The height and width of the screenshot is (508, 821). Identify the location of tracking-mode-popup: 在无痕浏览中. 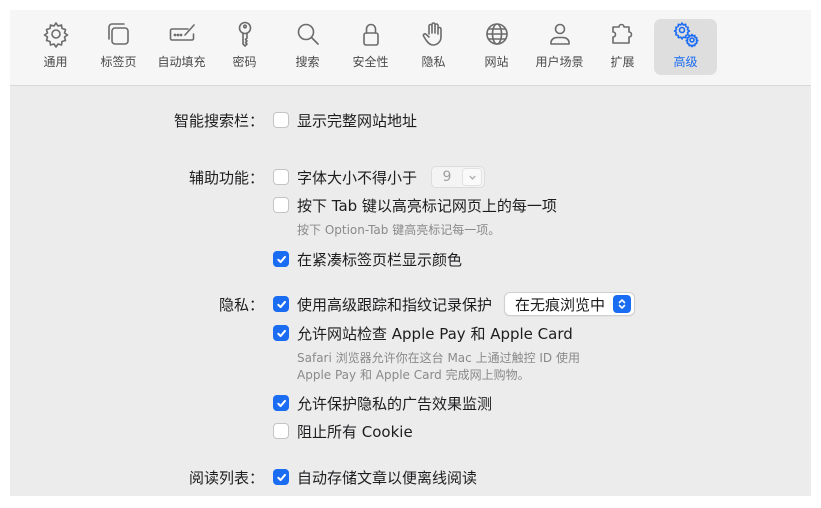
(570, 304).